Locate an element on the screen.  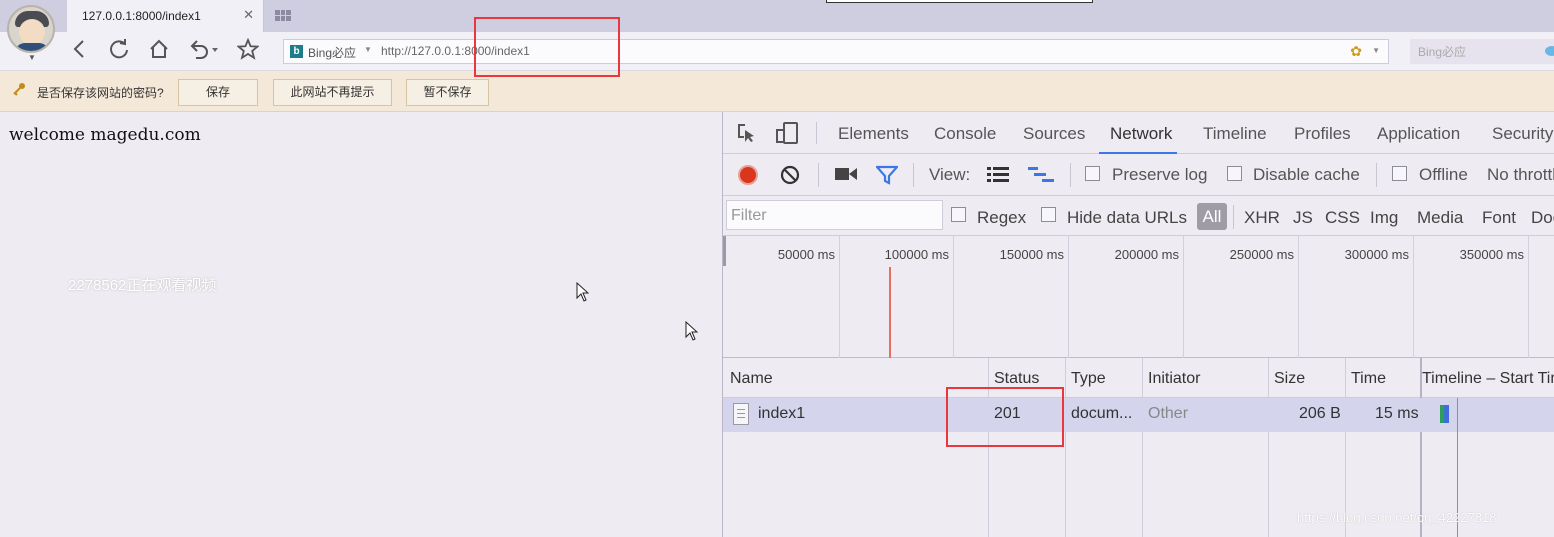
tab-timeline: Timeline is located at coordinates (1235, 134).